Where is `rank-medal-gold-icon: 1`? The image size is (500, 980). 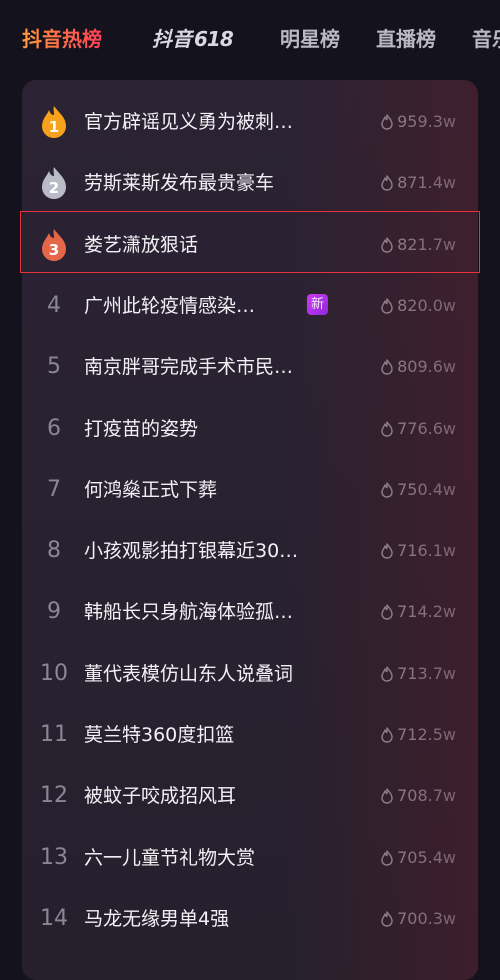 rank-medal-gold-icon: 1 is located at coordinates (54, 122).